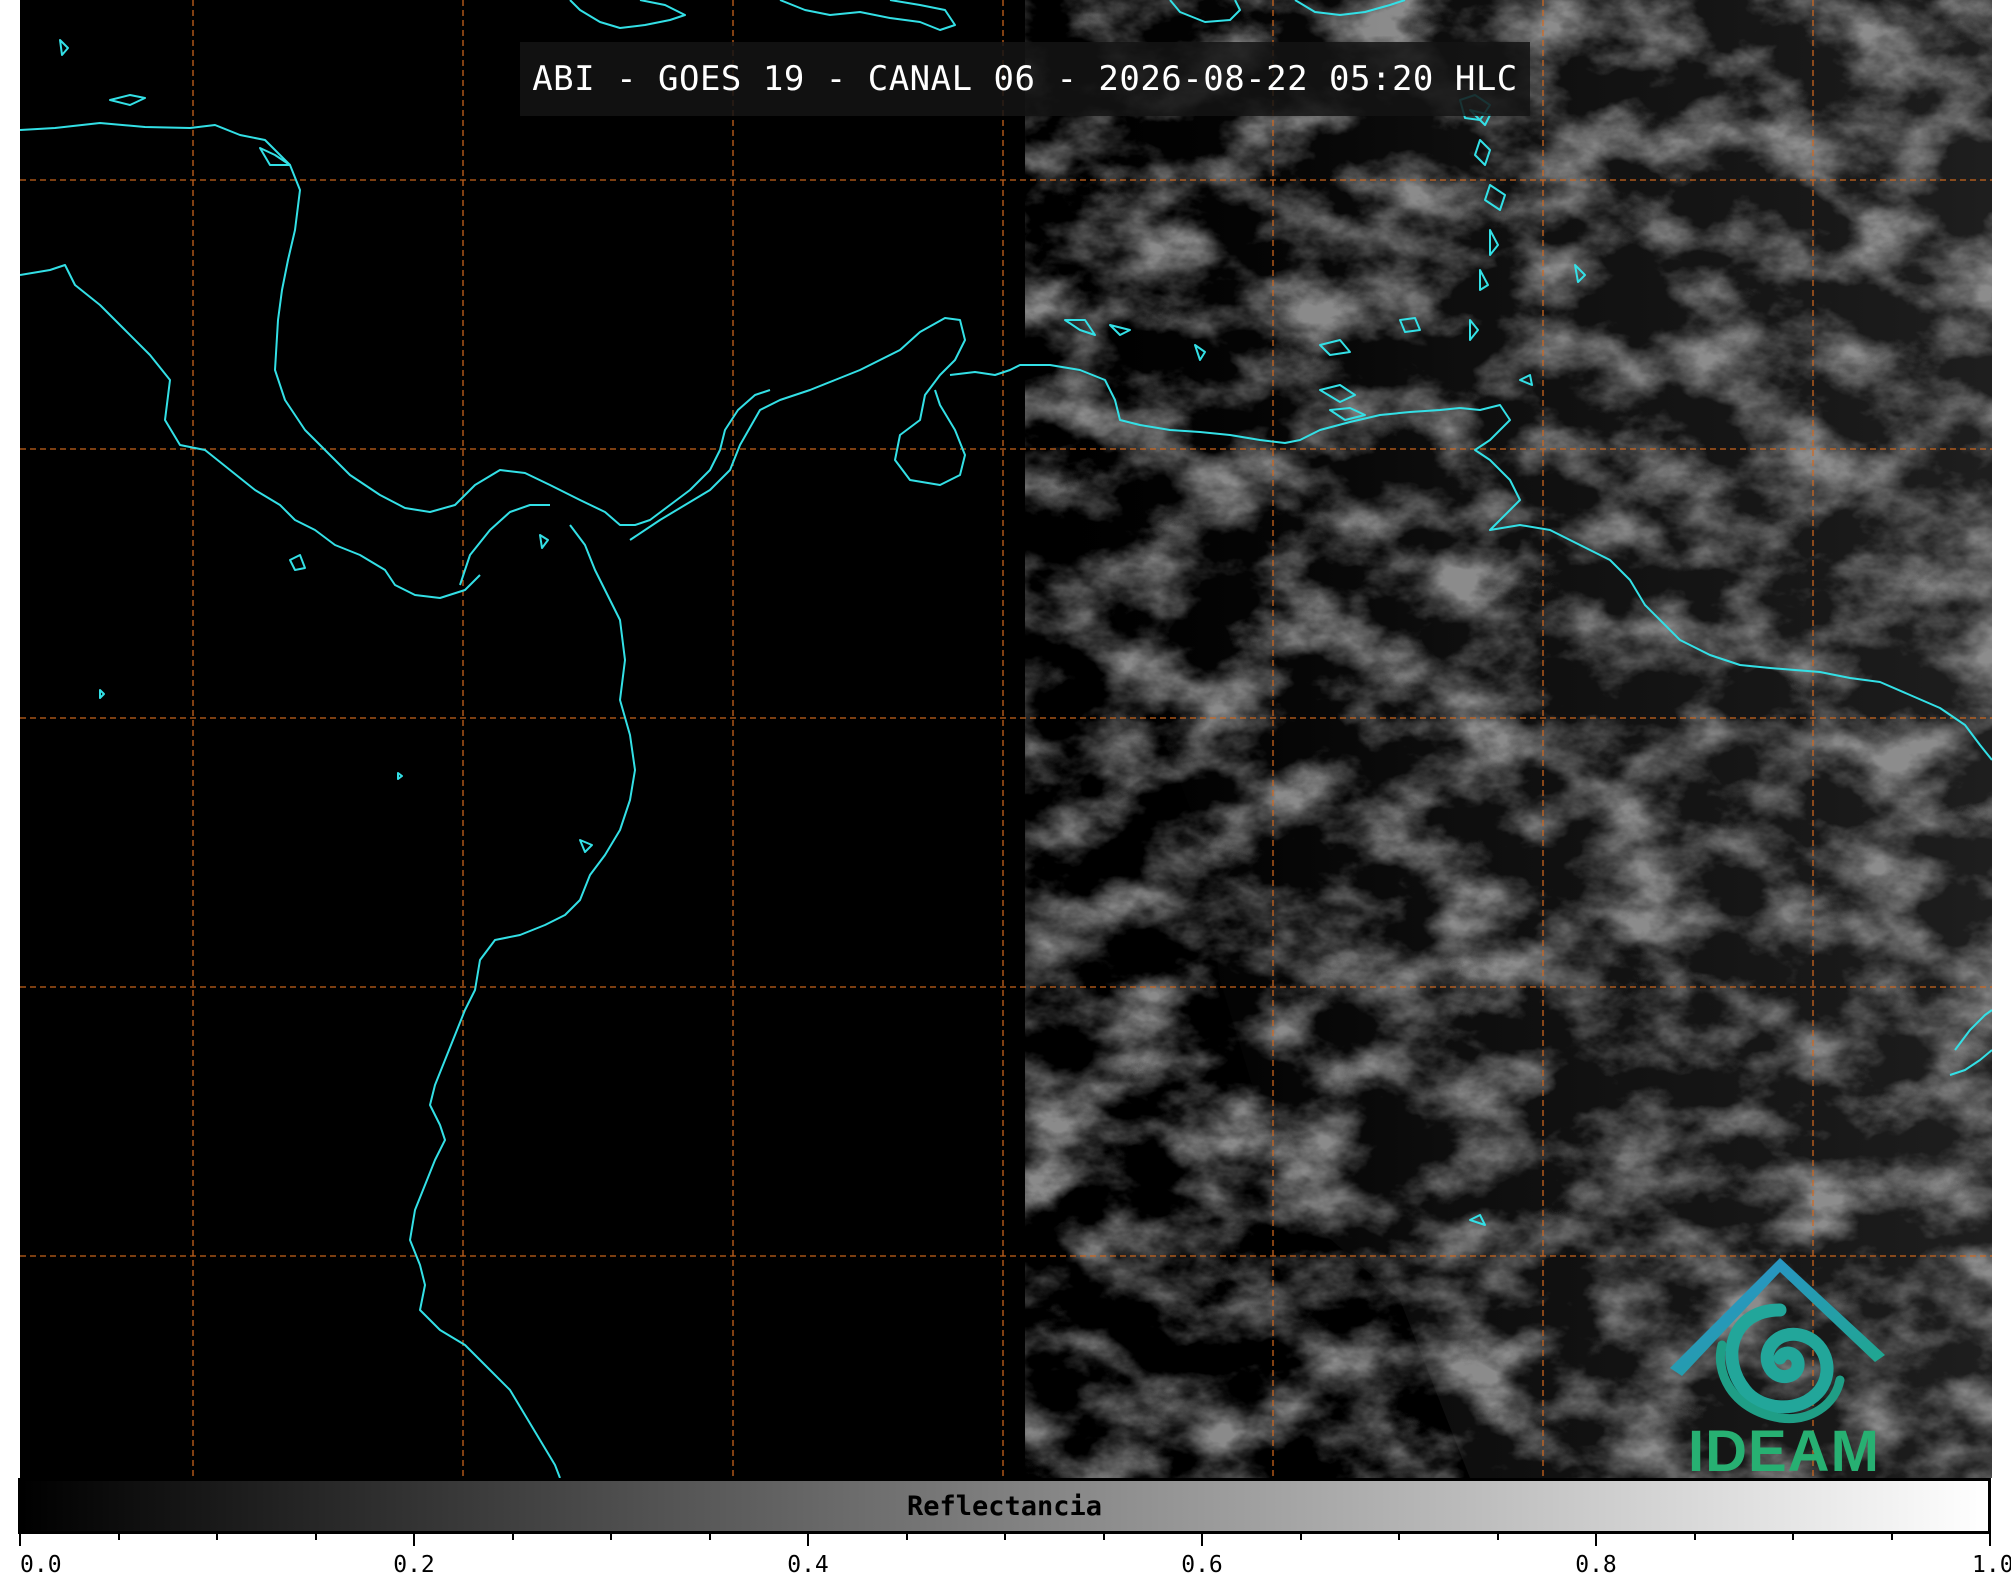 The height and width of the screenshot is (1578, 2011). I want to click on tick-label-5: 1.0, so click(1991, 1565).